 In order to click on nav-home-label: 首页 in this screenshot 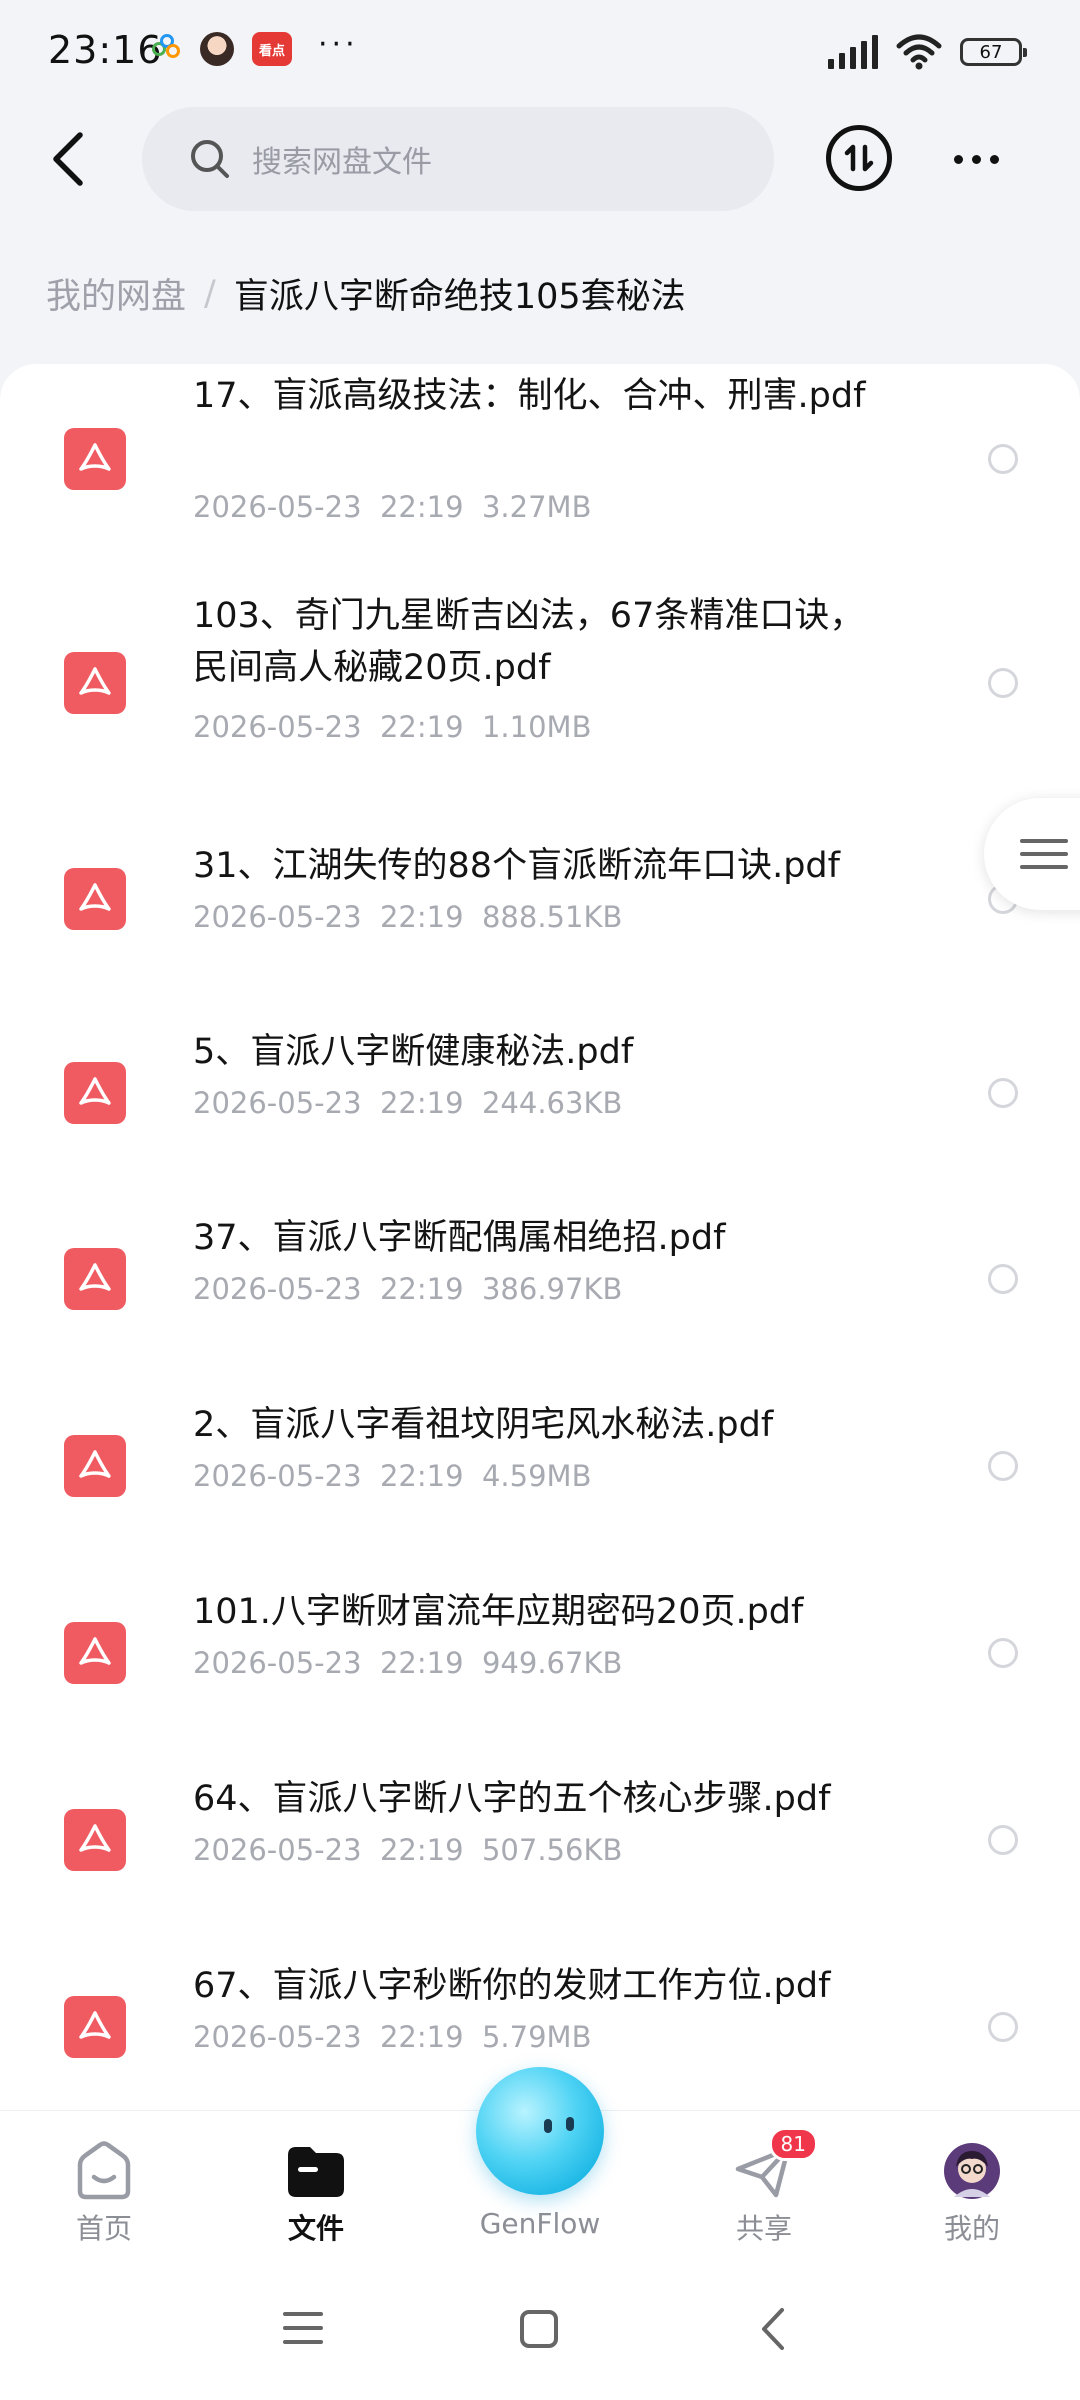, I will do `click(103, 2228)`.